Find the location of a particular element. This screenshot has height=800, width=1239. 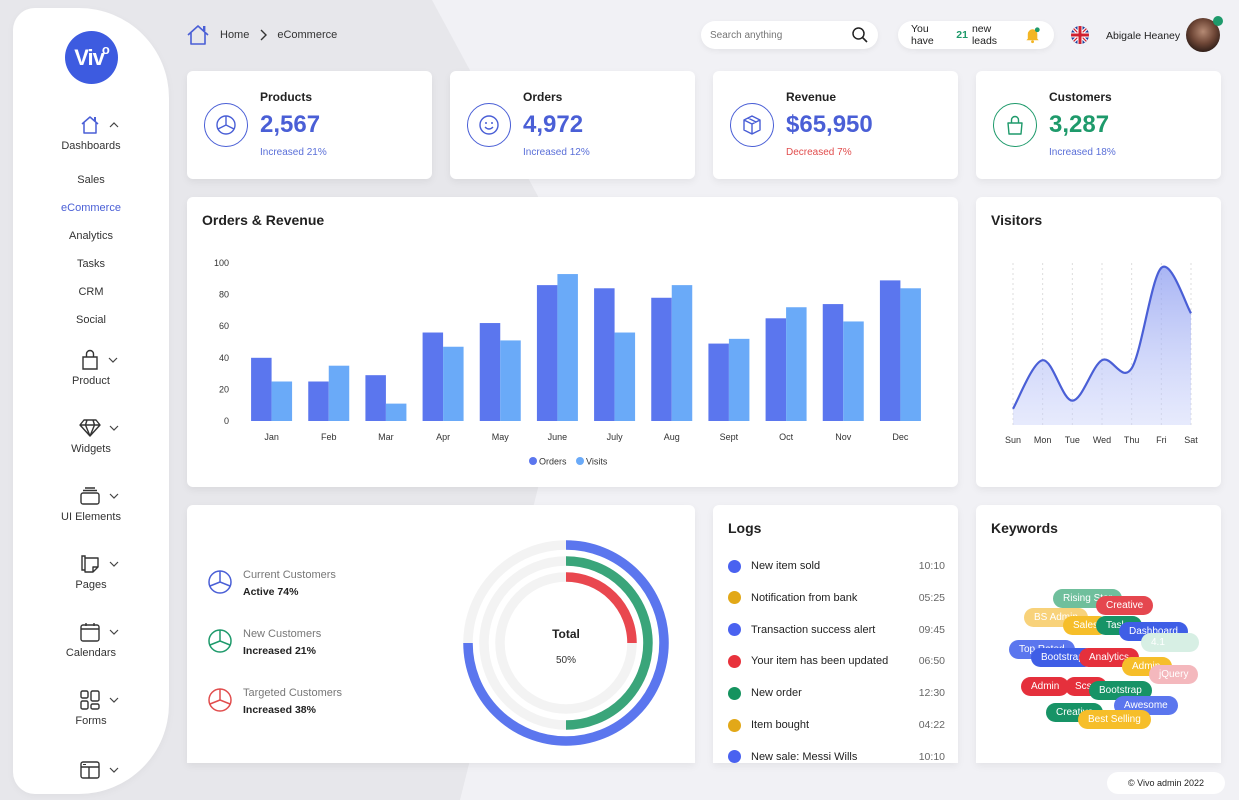

keyword-tag: Creative is located at coordinates (1125, 605).